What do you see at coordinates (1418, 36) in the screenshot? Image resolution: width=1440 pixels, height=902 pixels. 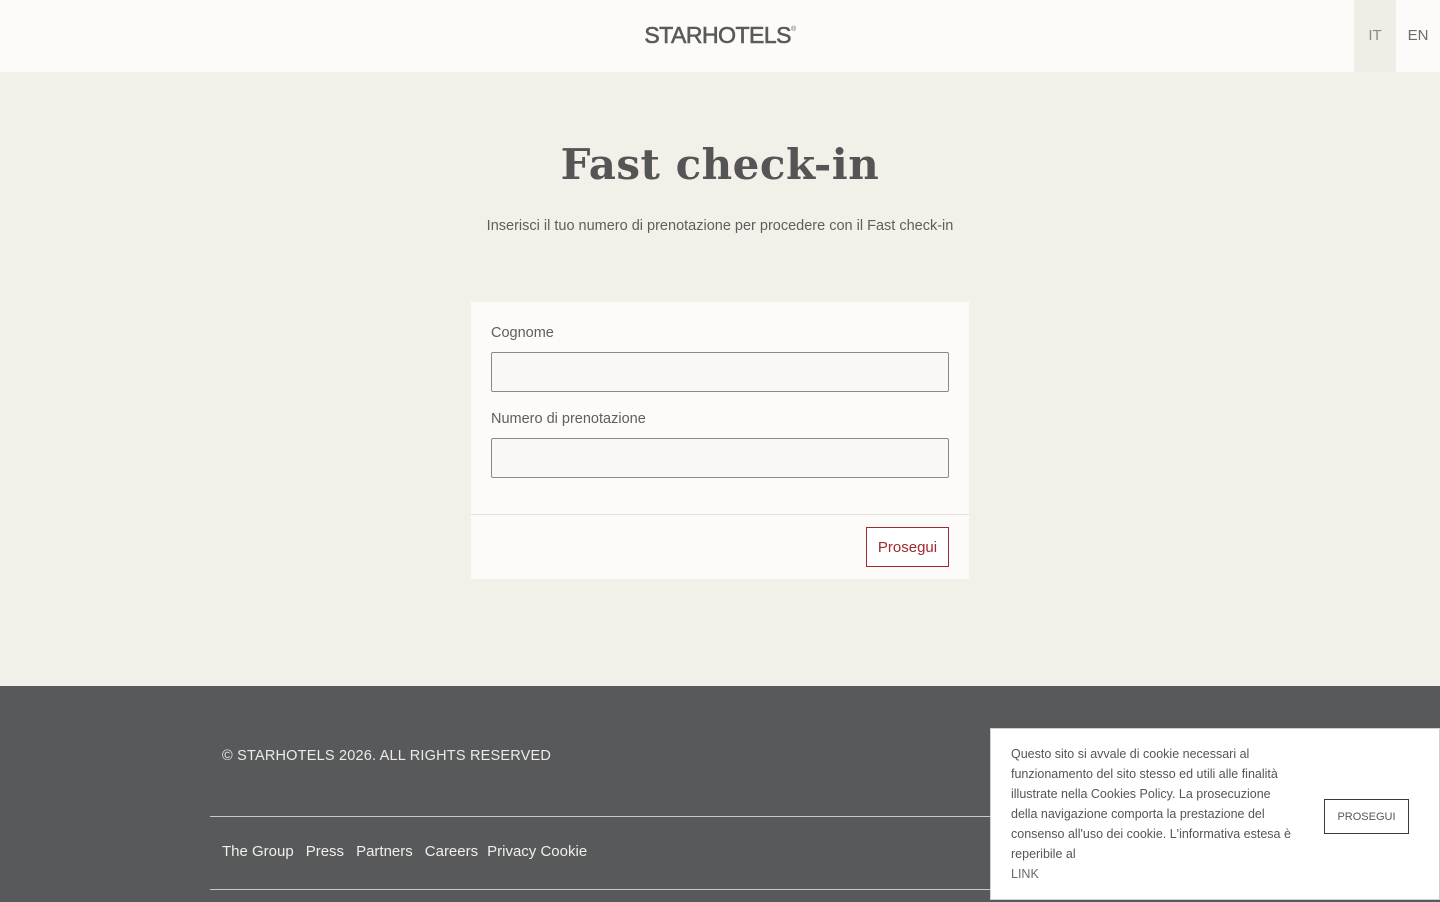 I see `language-en-button: EN` at bounding box center [1418, 36].